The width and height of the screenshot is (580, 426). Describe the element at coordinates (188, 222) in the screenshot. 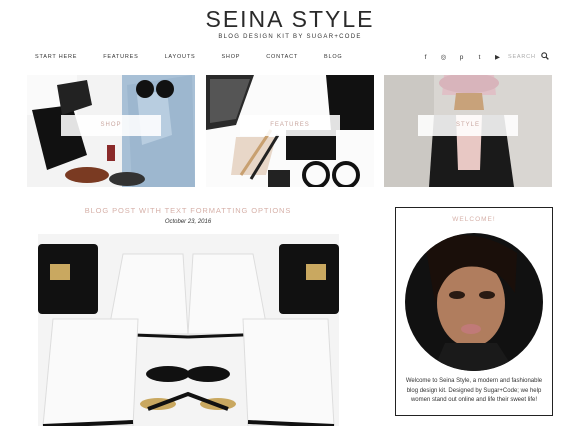

I see `post-date: October 23, 2016` at that location.